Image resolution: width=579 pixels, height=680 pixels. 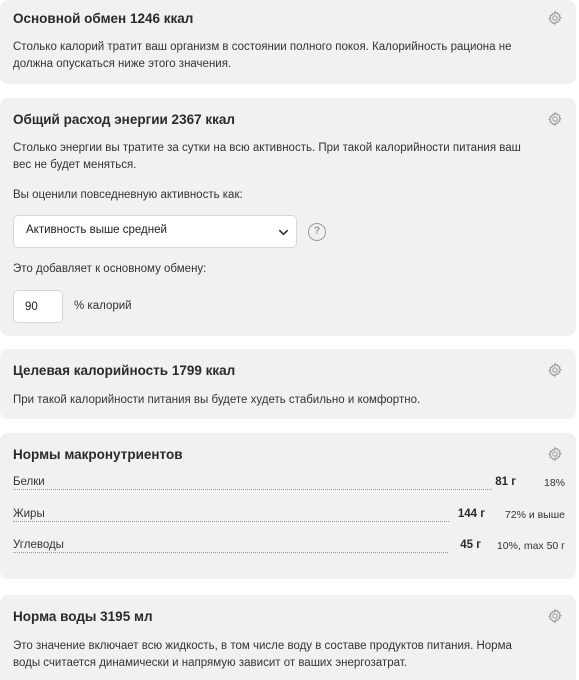 What do you see at coordinates (96, 230) in the screenshot?
I see `activity-select-value: Активность выше средней` at bounding box center [96, 230].